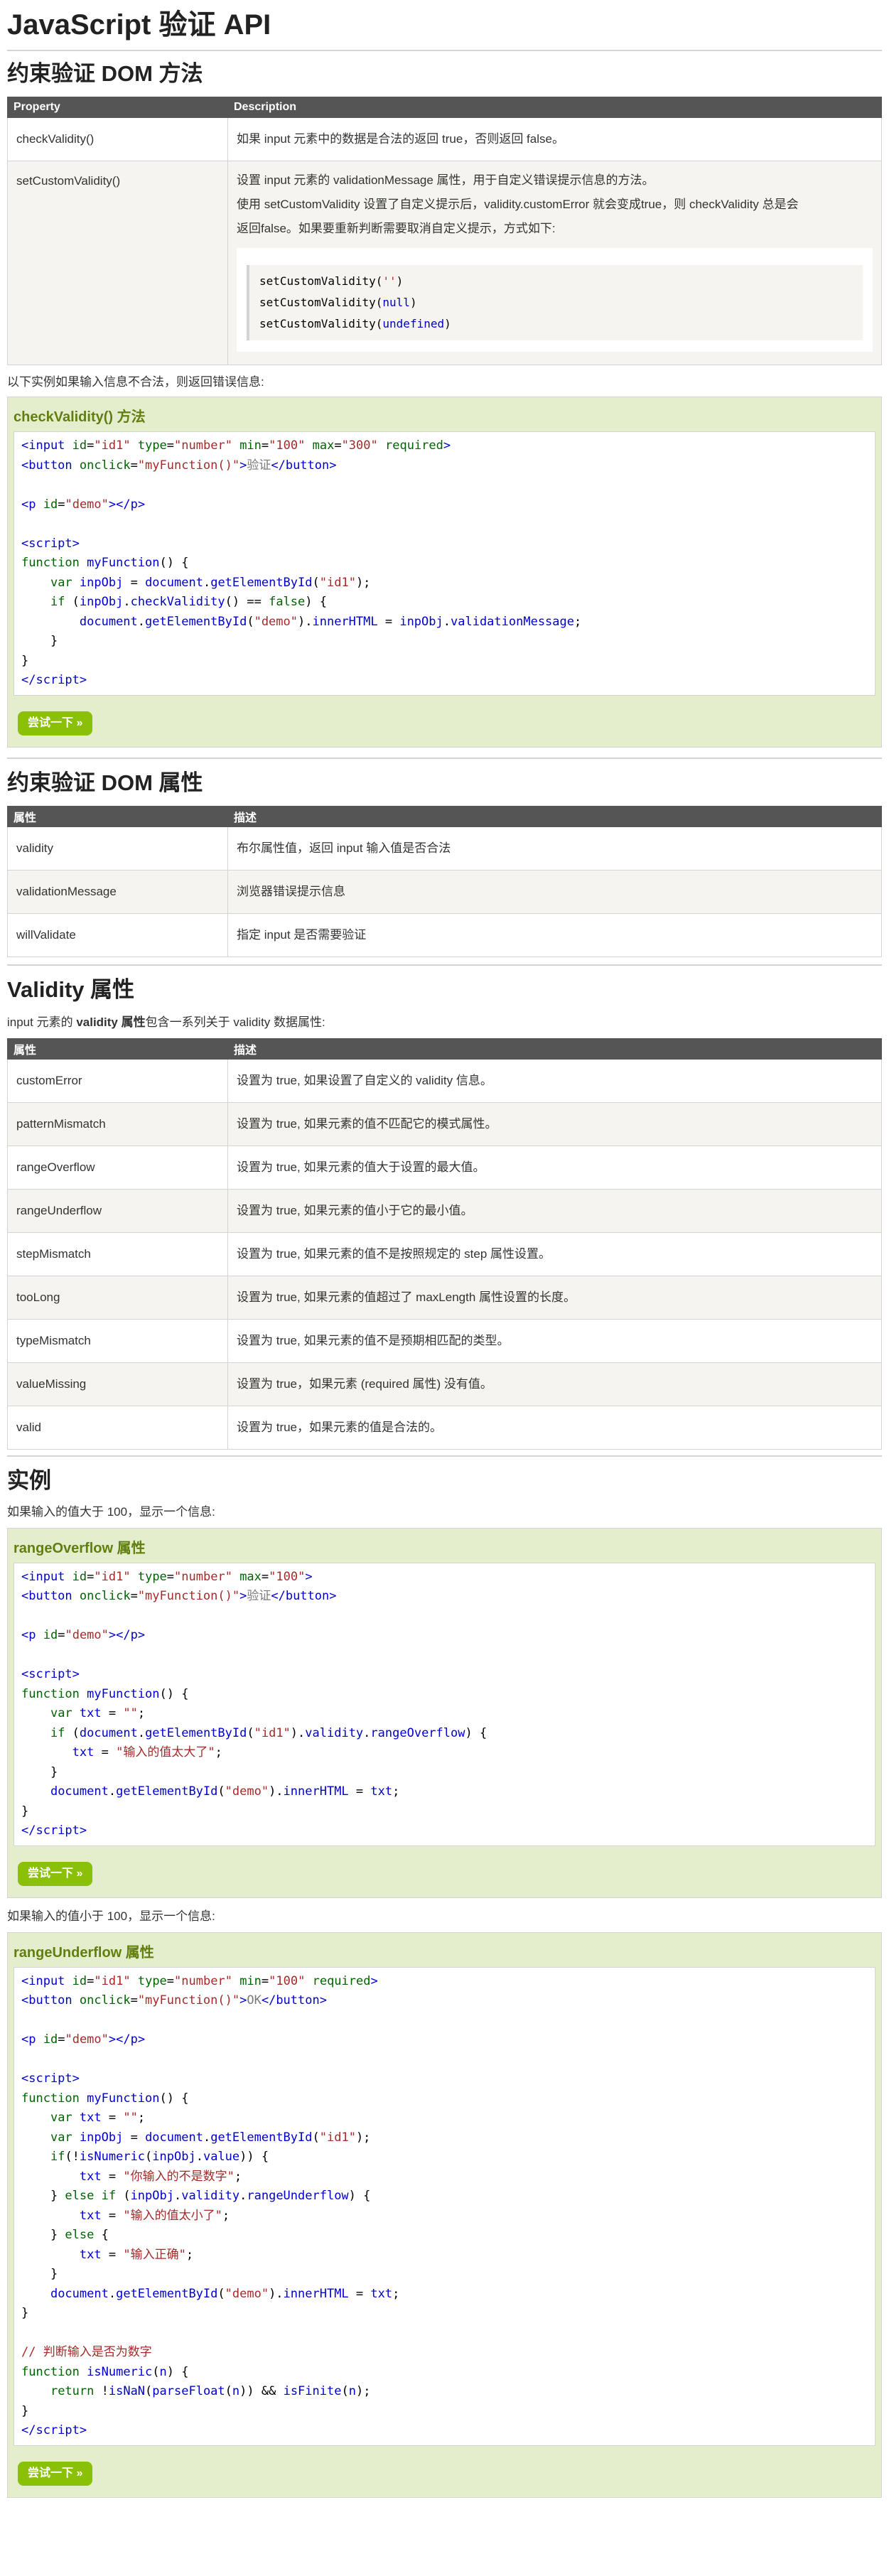 This screenshot has width=889, height=2576. I want to click on table-cell-prop: typeMismatch, so click(117, 1340).